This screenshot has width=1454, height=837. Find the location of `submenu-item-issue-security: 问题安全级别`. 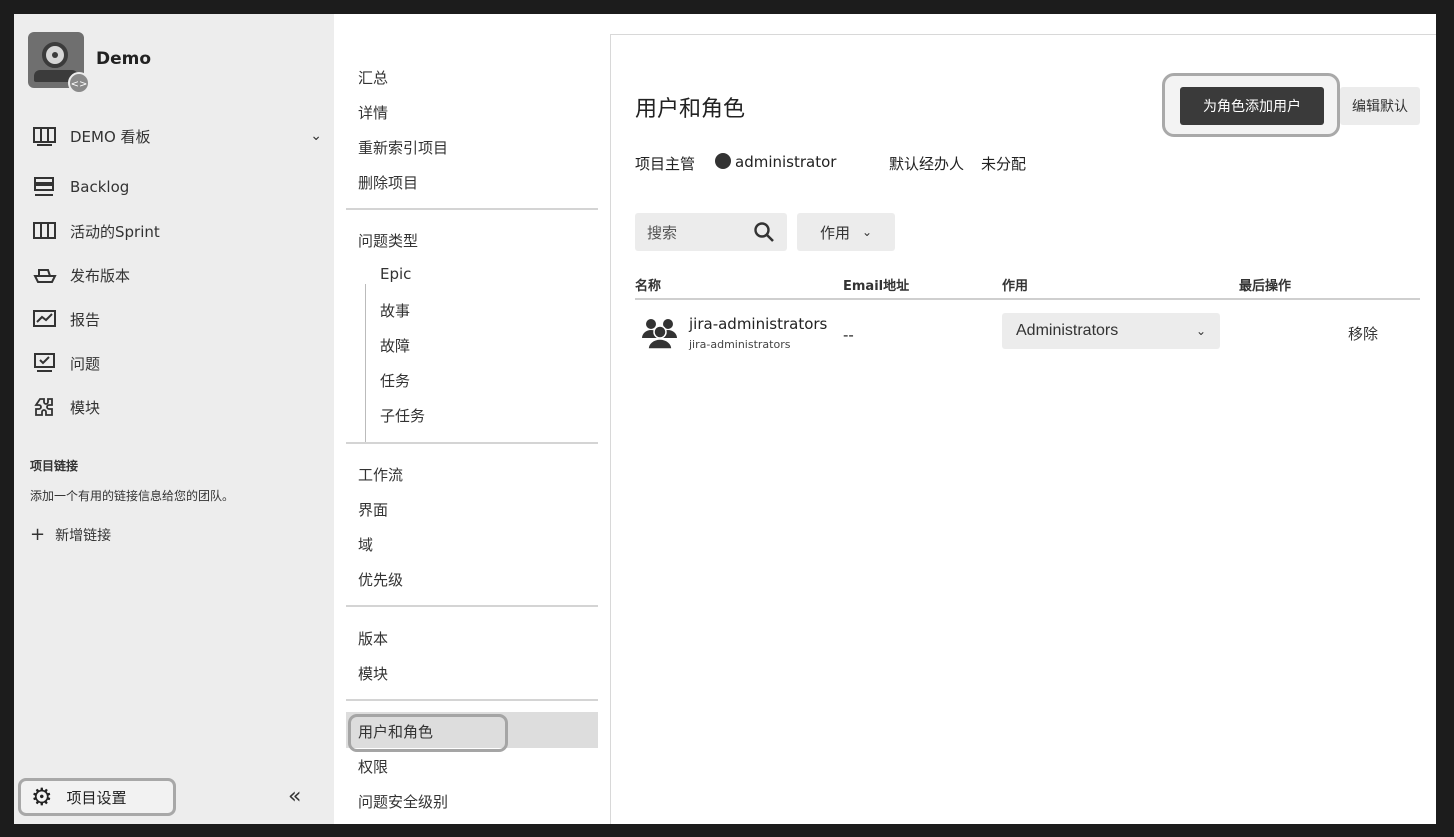

submenu-item-issue-security: 问题安全级别 is located at coordinates (403, 801).